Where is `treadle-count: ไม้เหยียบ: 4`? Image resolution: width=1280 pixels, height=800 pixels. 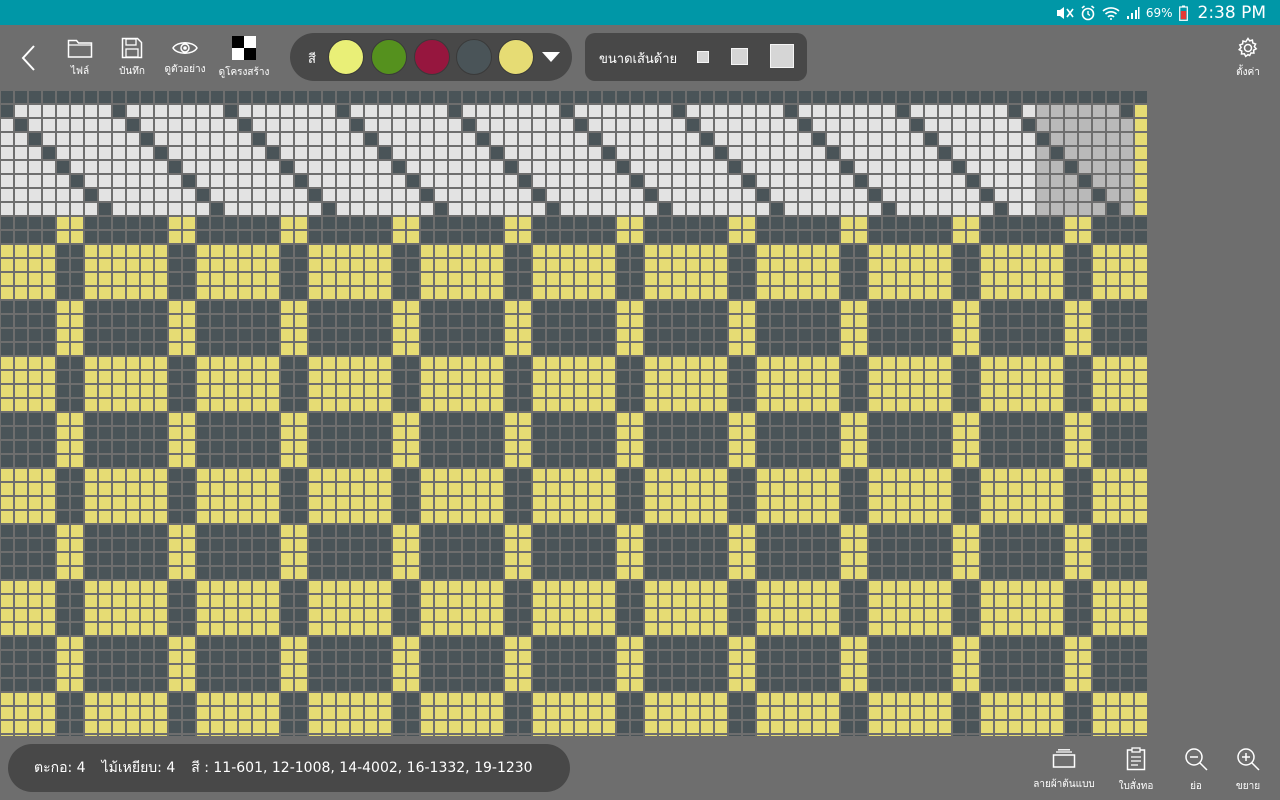
treadle-count: ไม้เหยียบ: 4 is located at coordinates (138, 768).